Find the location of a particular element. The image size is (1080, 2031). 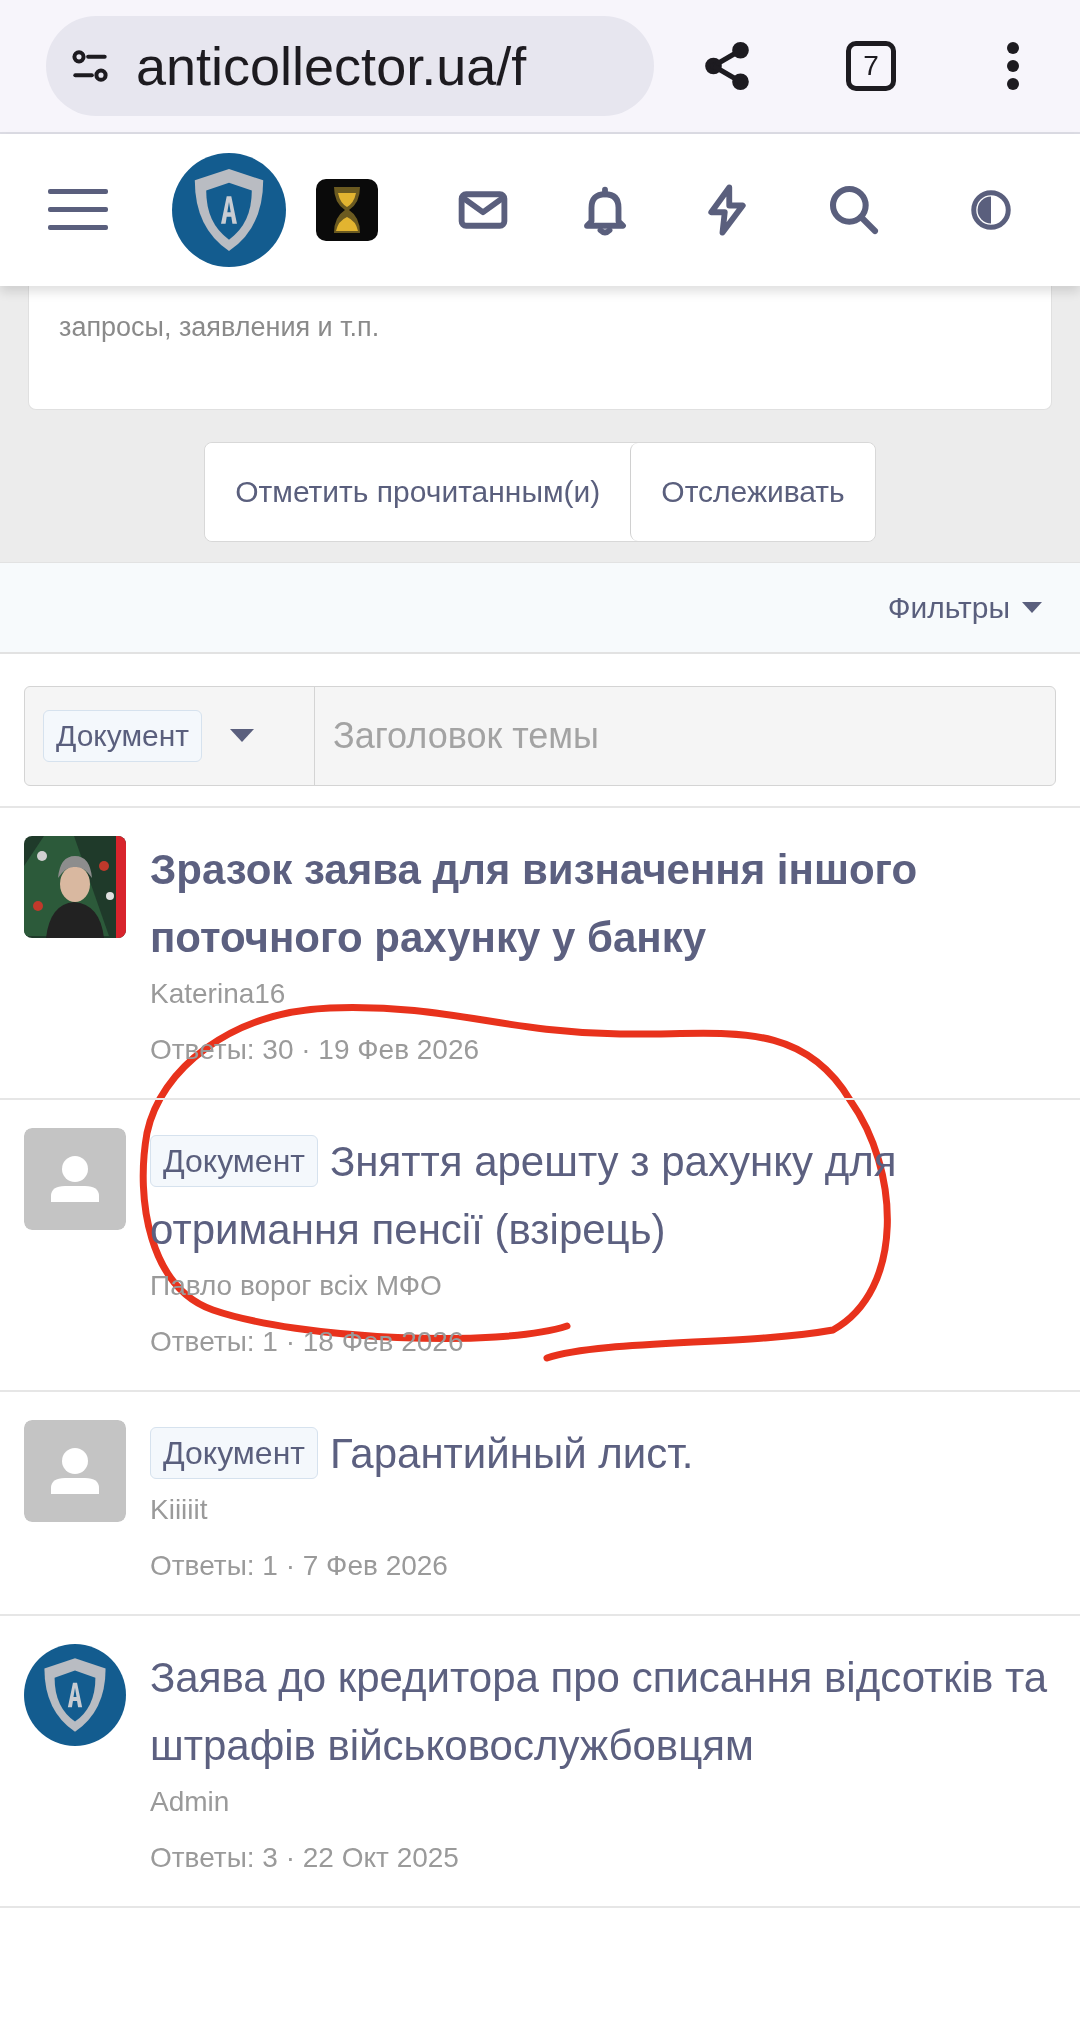

shield-logo-icon is located at coordinates (229, 210).